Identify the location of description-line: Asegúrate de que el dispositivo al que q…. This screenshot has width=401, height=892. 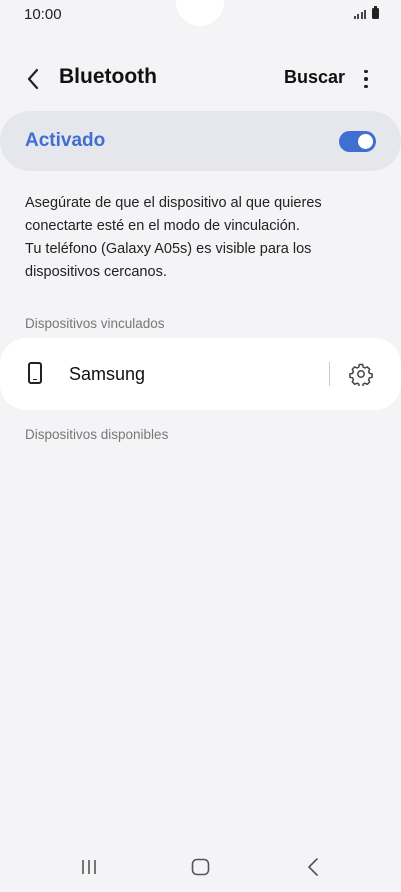
(173, 203).